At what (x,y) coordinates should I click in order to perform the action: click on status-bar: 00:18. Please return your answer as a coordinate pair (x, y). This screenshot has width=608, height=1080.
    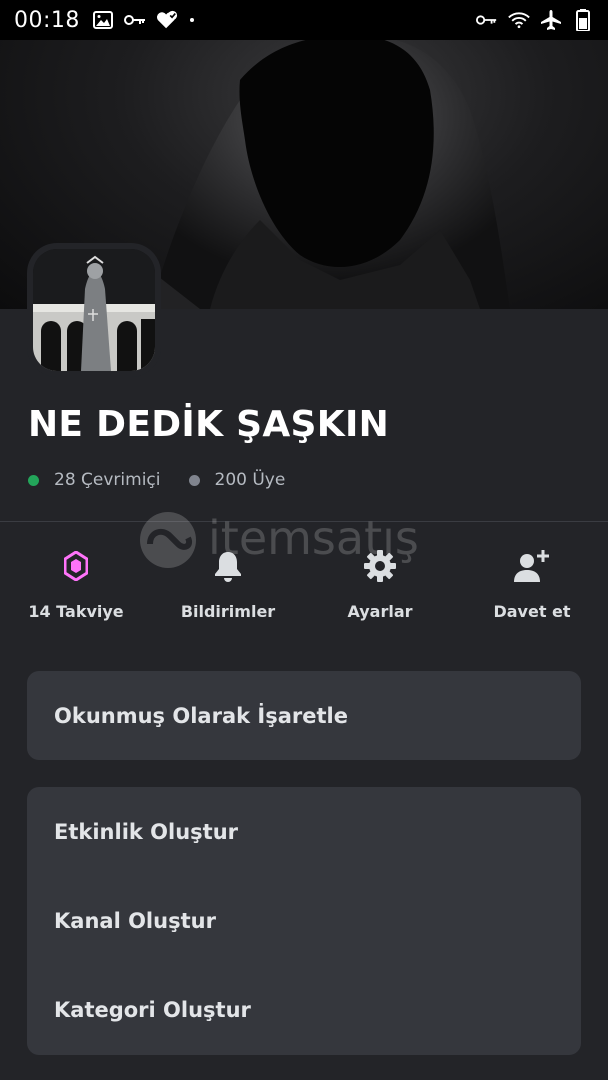
    Looking at the image, I should click on (304, 20).